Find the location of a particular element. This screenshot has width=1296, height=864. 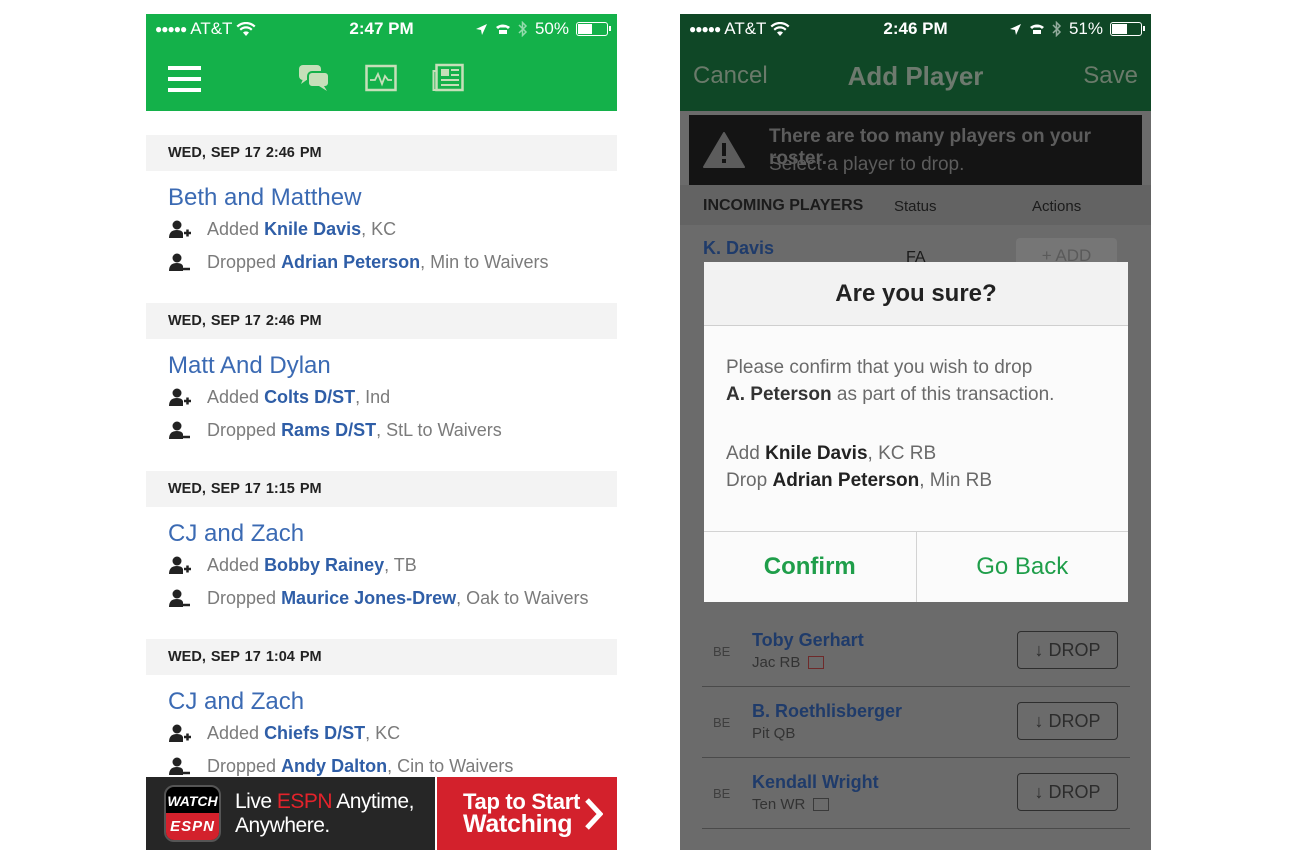

tag-pre: Live is located at coordinates (256, 801).